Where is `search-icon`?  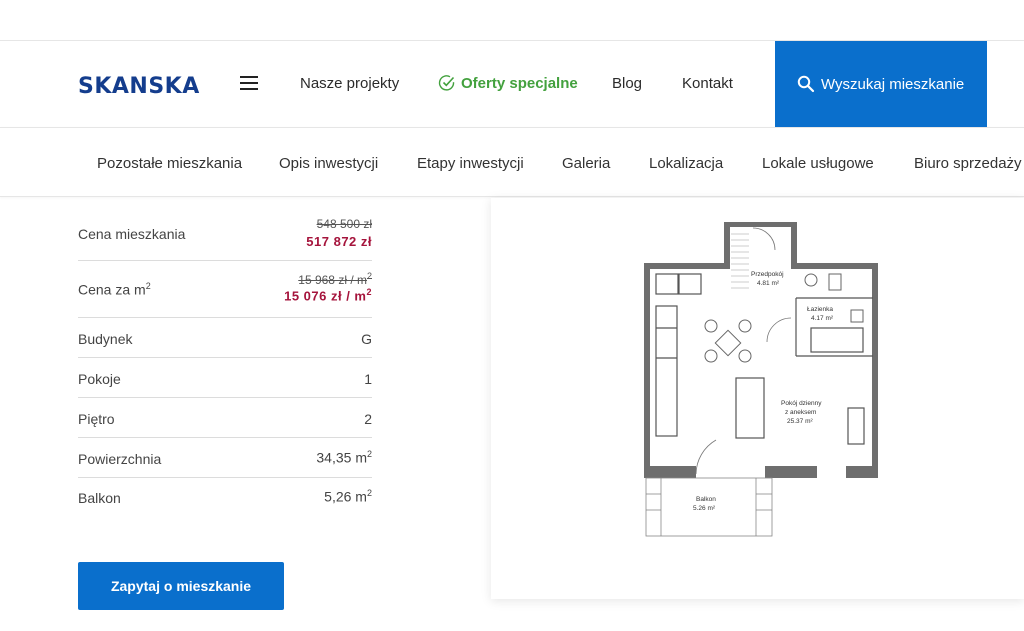
search-icon is located at coordinates (806, 84).